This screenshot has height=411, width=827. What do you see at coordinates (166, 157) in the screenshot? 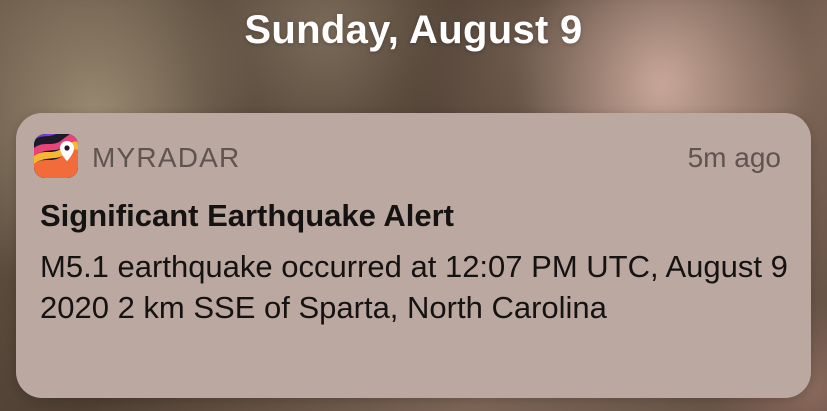
I see `app-name-label: MYRADAR` at bounding box center [166, 157].